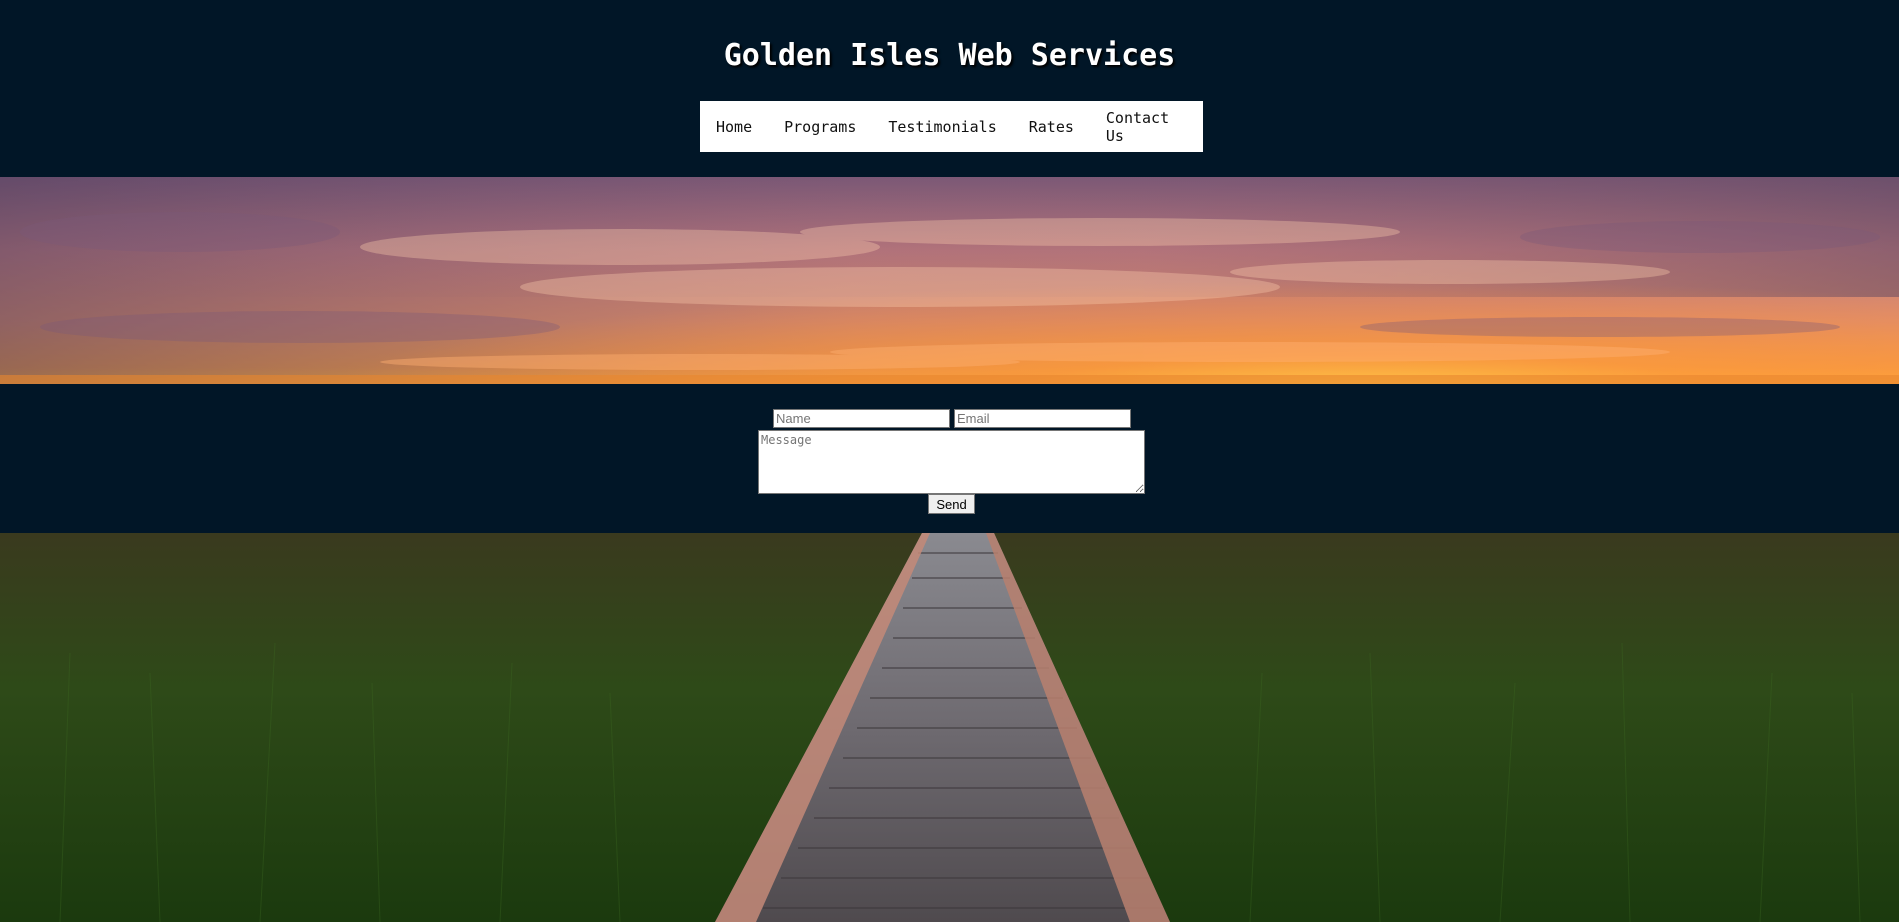  Describe the element at coordinates (1051, 127) in the screenshot. I see `nav-link-rates: Rates` at that location.